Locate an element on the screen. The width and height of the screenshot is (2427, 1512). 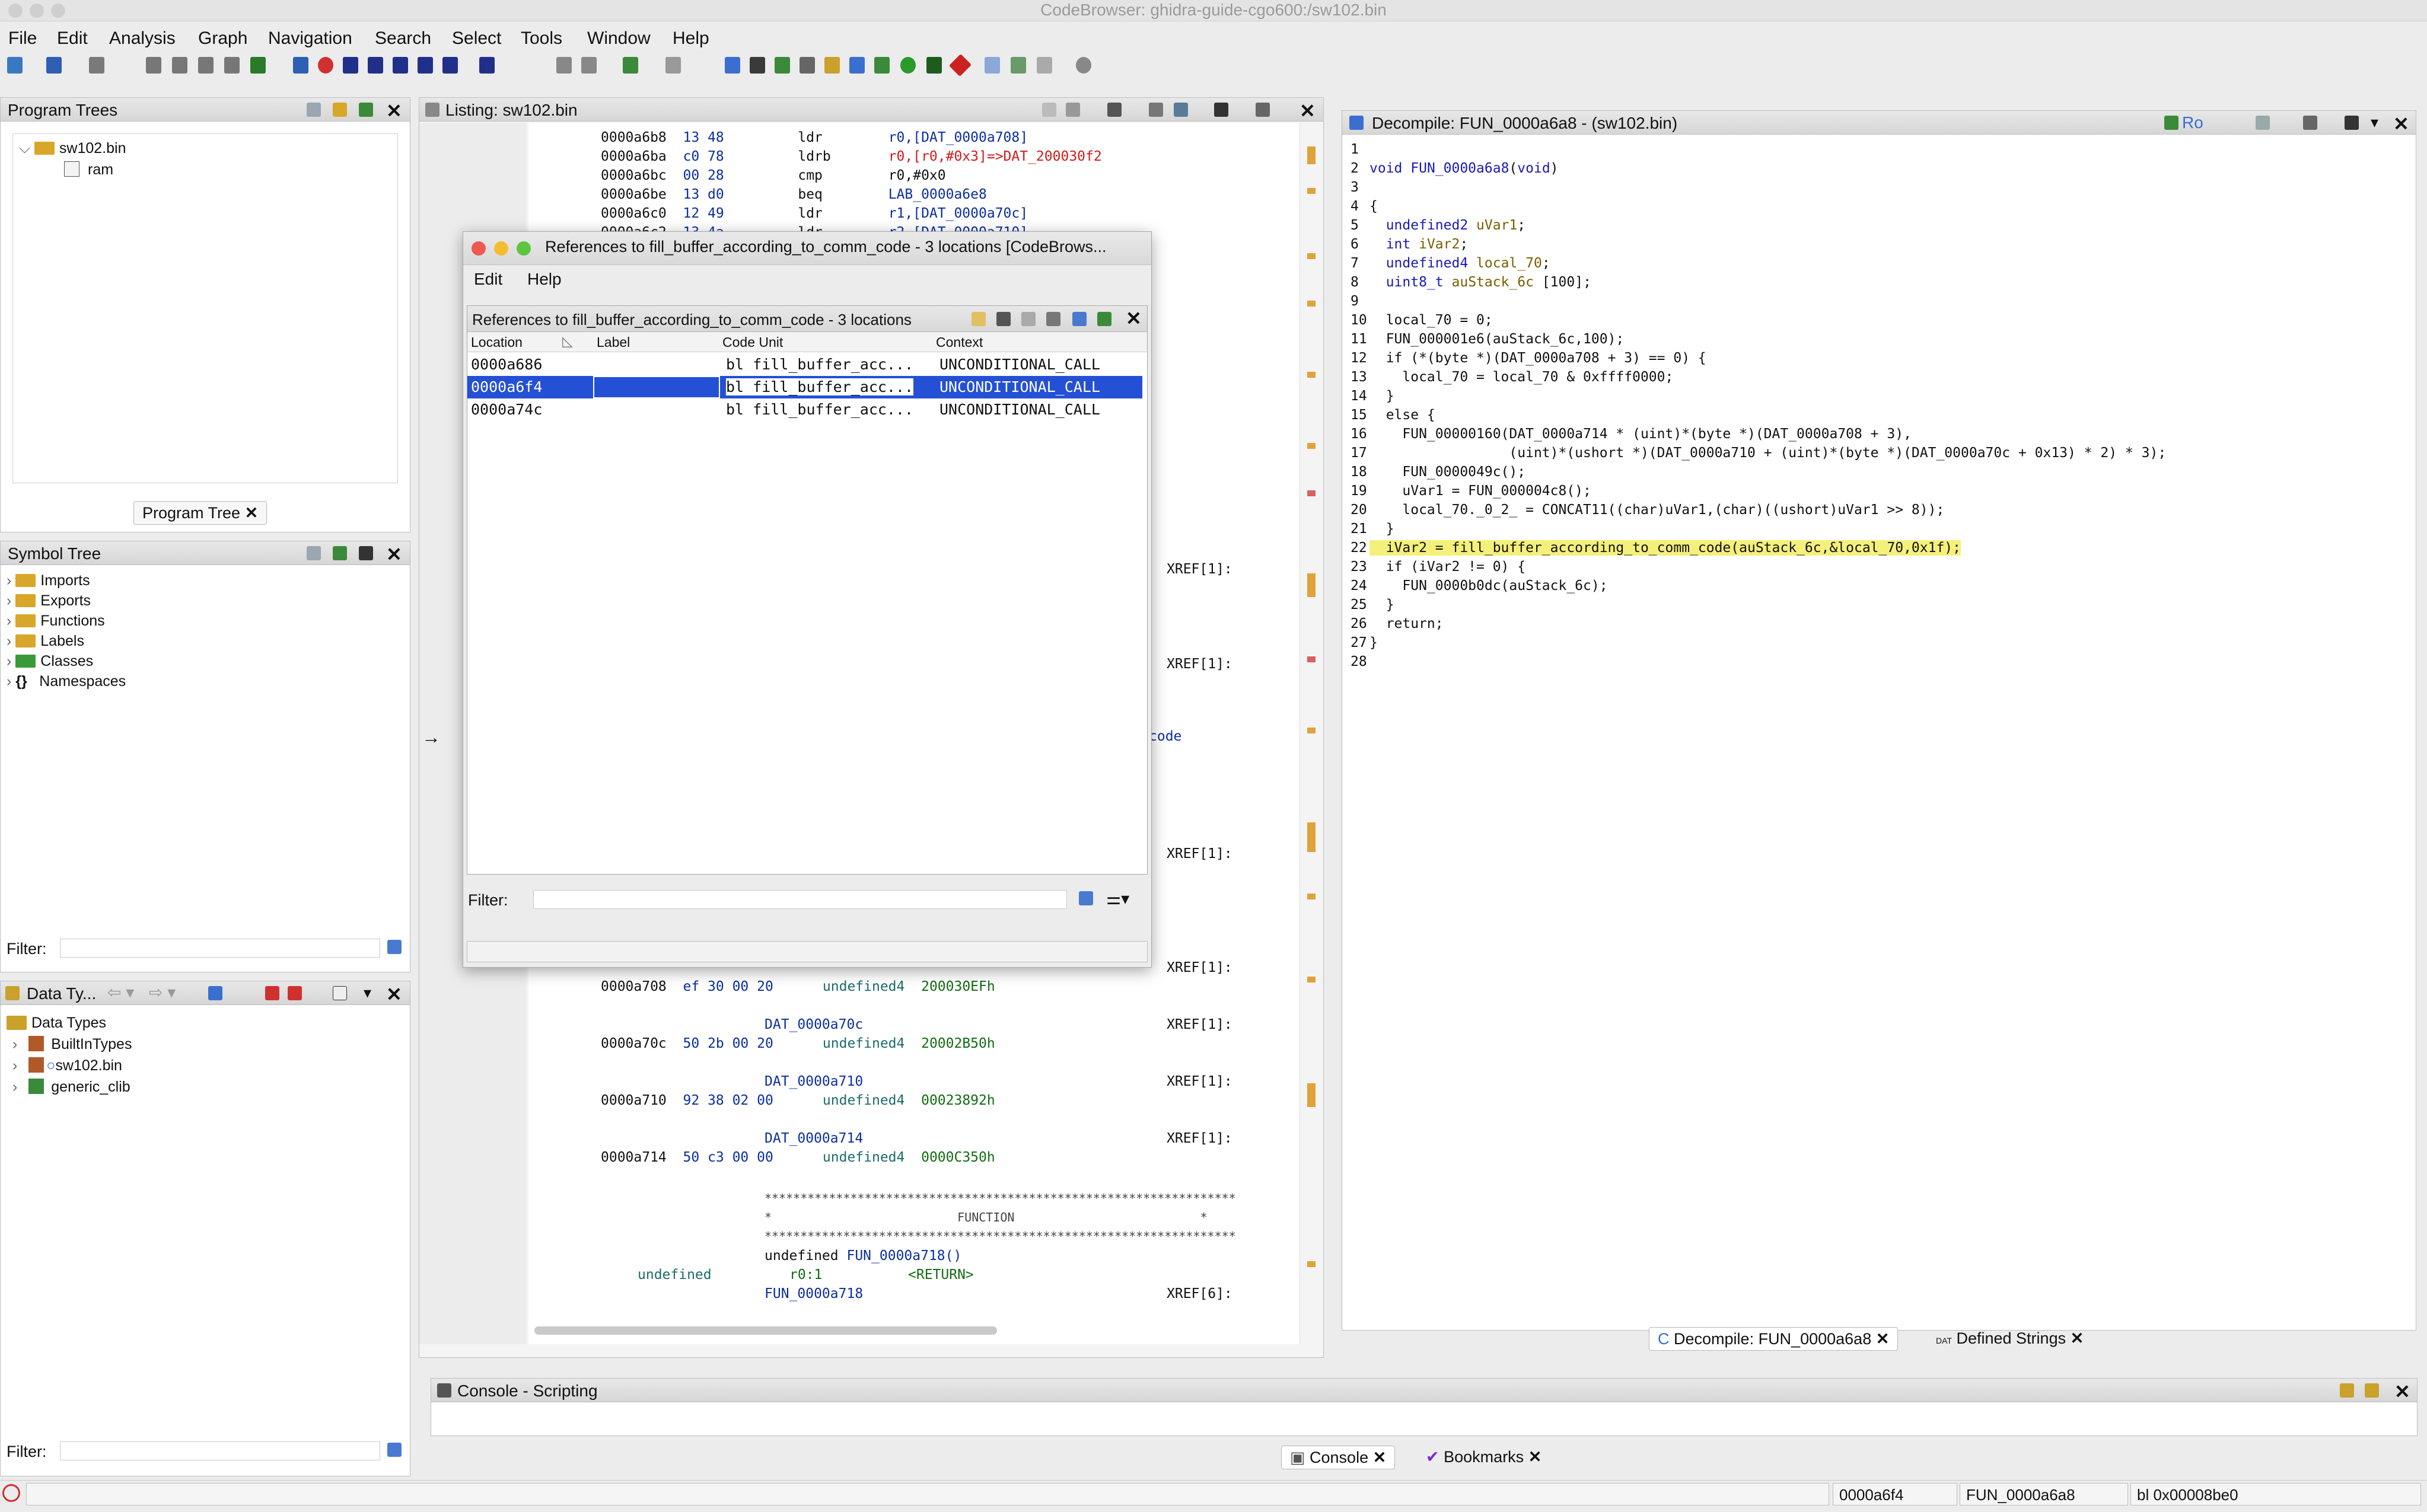
code-line: 10 local_70 = 0; is located at coordinates (1422, 320).